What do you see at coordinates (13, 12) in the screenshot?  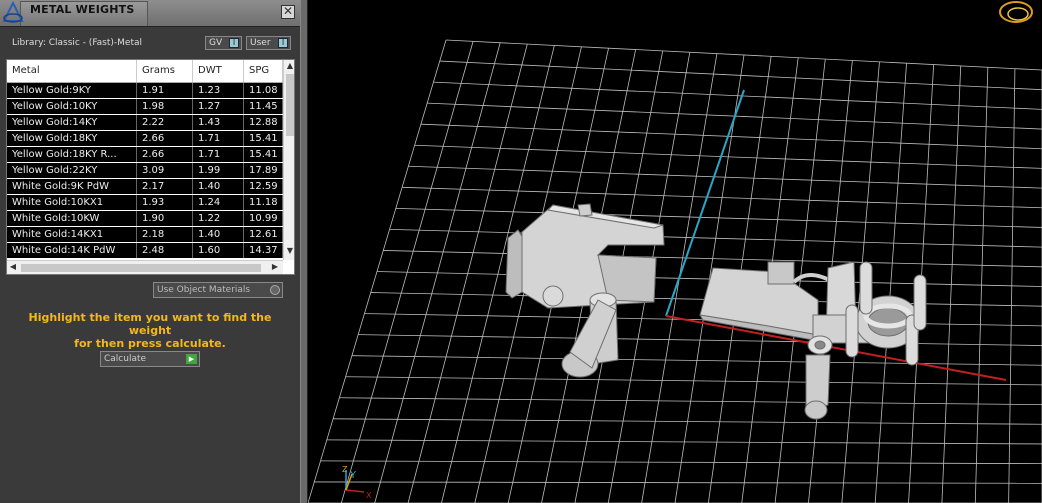 I see `app-logo-icon` at bounding box center [13, 12].